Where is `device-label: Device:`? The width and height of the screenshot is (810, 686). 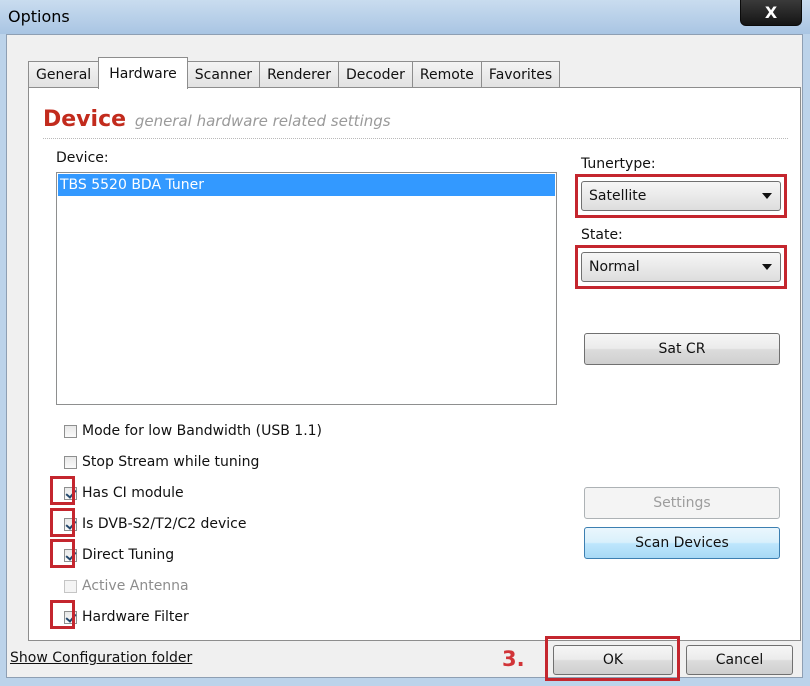
device-label: Device: is located at coordinates (82, 158).